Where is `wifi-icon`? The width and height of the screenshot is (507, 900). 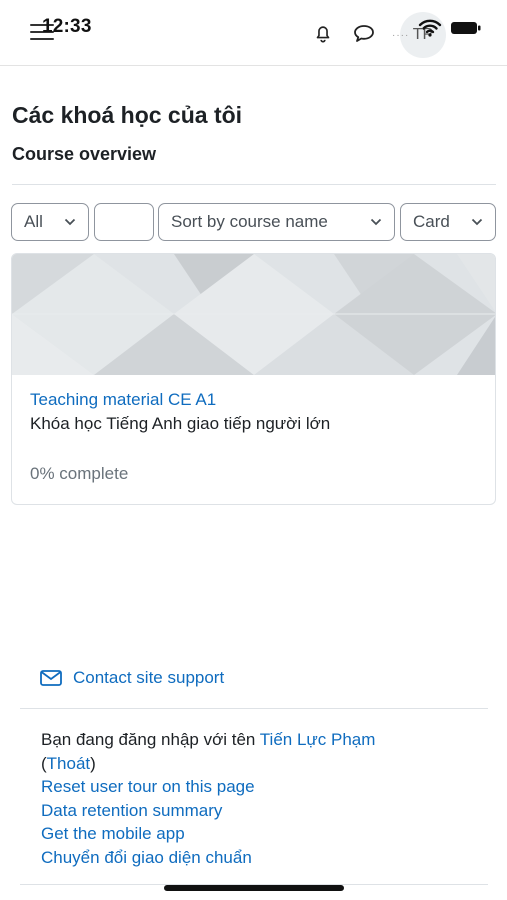 wifi-icon is located at coordinates (430, 28).